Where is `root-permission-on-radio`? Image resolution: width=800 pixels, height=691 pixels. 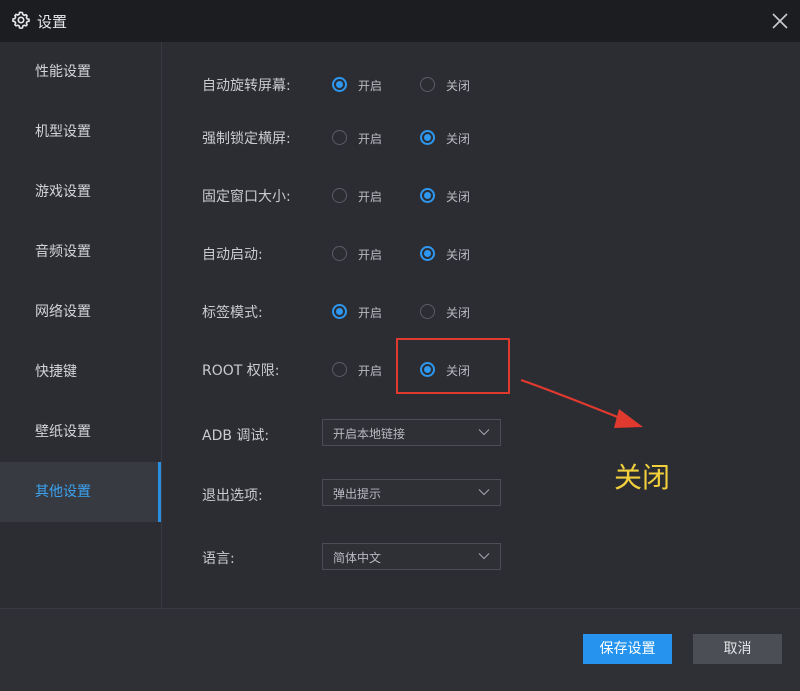 root-permission-on-radio is located at coordinates (339, 369).